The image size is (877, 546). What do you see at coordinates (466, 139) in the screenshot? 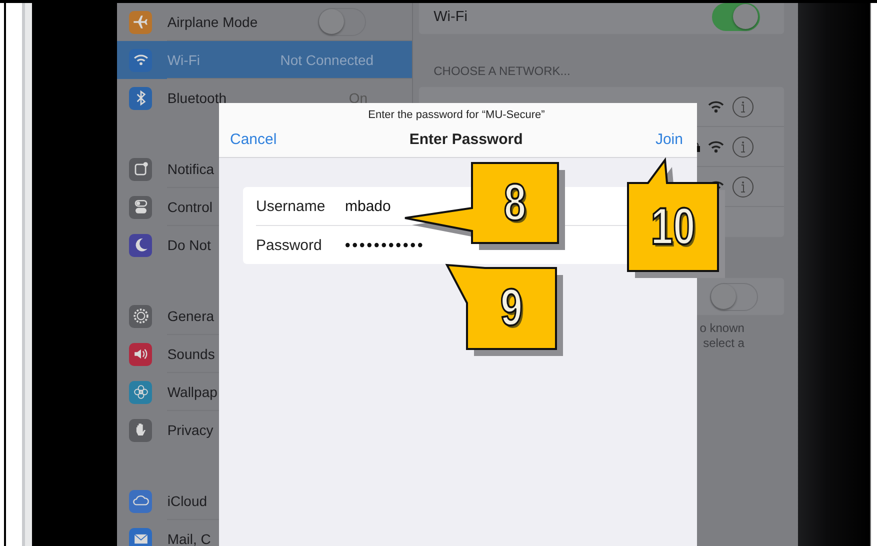
I see `dialog-title: Enter Password` at bounding box center [466, 139].